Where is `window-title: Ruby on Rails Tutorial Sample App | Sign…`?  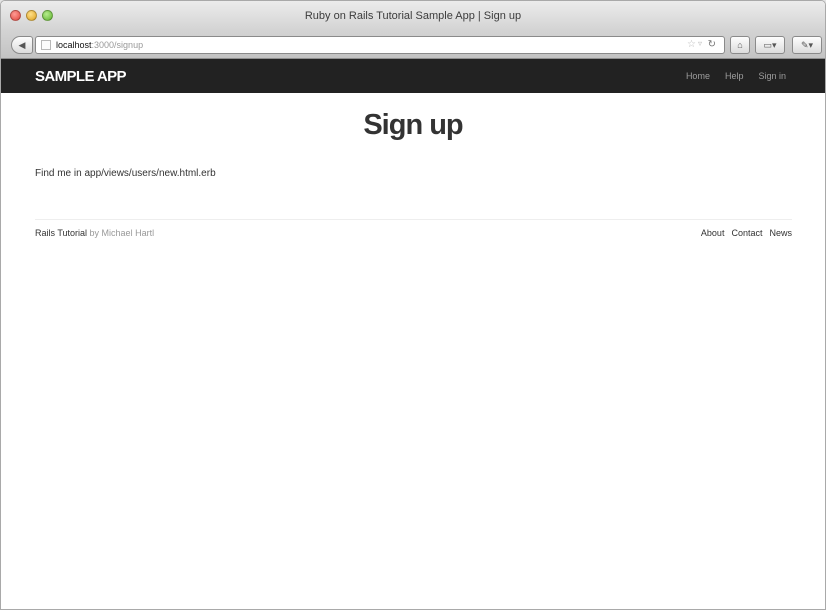 window-title: Ruby on Rails Tutorial Sample App | Sign… is located at coordinates (413, 16).